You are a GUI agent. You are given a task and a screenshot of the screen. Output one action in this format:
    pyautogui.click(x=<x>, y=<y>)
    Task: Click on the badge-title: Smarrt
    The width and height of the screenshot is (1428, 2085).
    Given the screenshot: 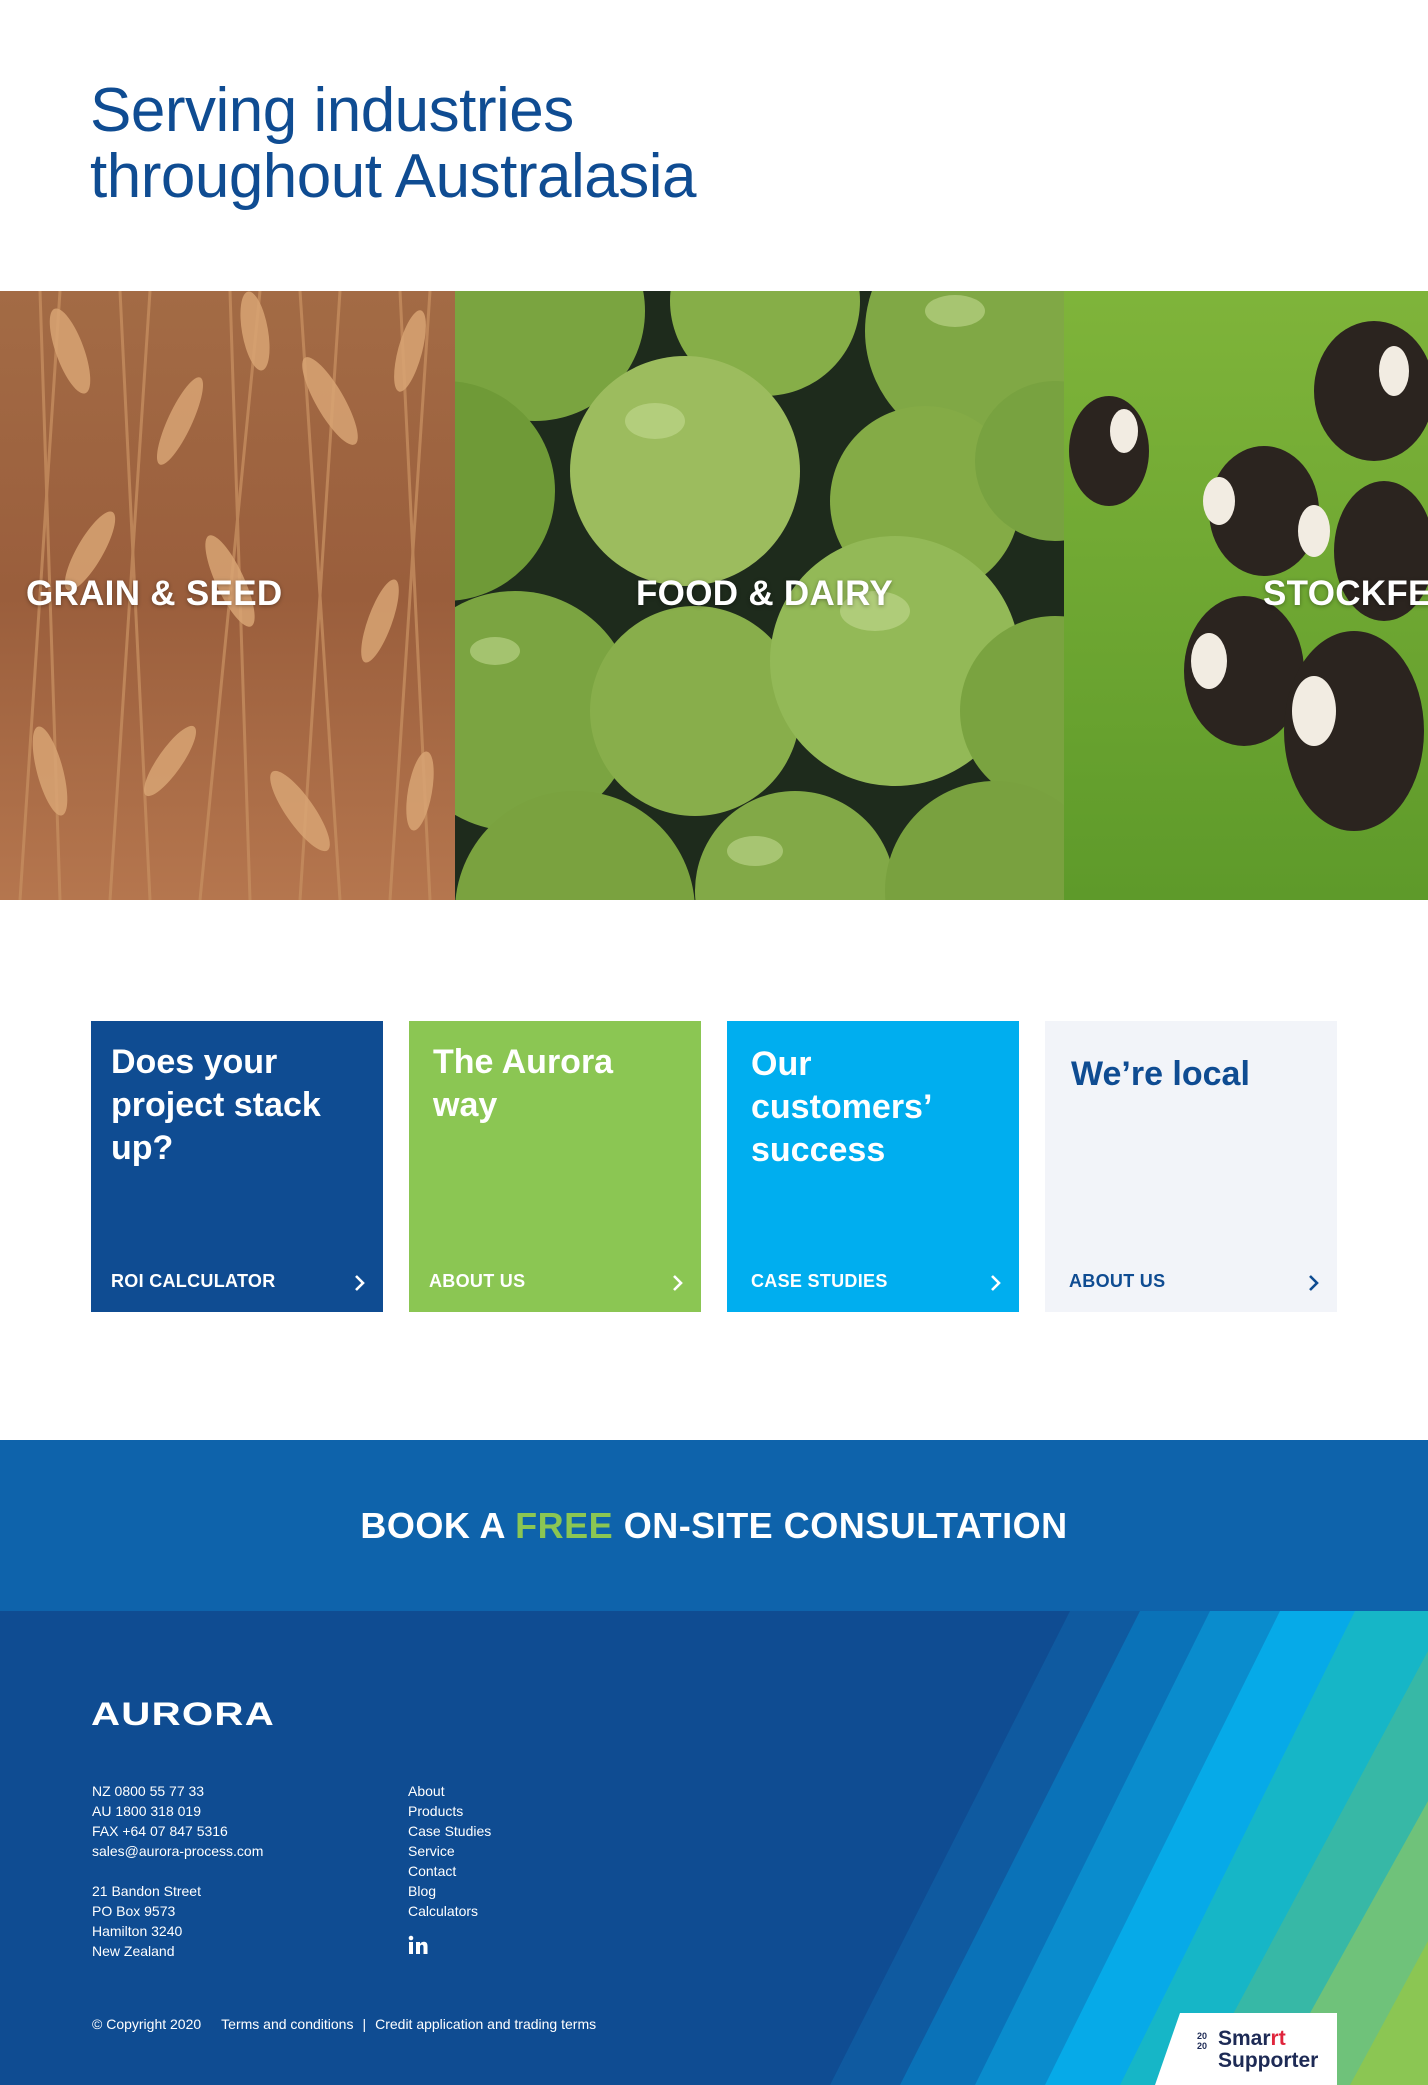 What is the action you would take?
    pyautogui.click(x=1252, y=2039)
    